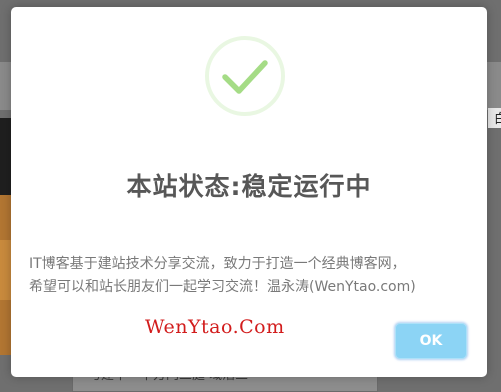 This screenshot has width=501, height=392. What do you see at coordinates (222, 287) in the screenshot?
I see `dialog-message-line2: 希望可以和站长朋友们一起学习交流！温永涛(WenYtao.com)` at bounding box center [222, 287].